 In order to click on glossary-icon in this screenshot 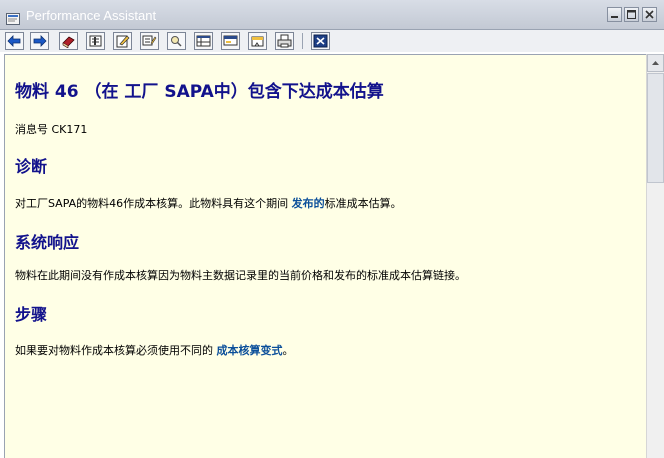, I will do `click(149, 40)`.